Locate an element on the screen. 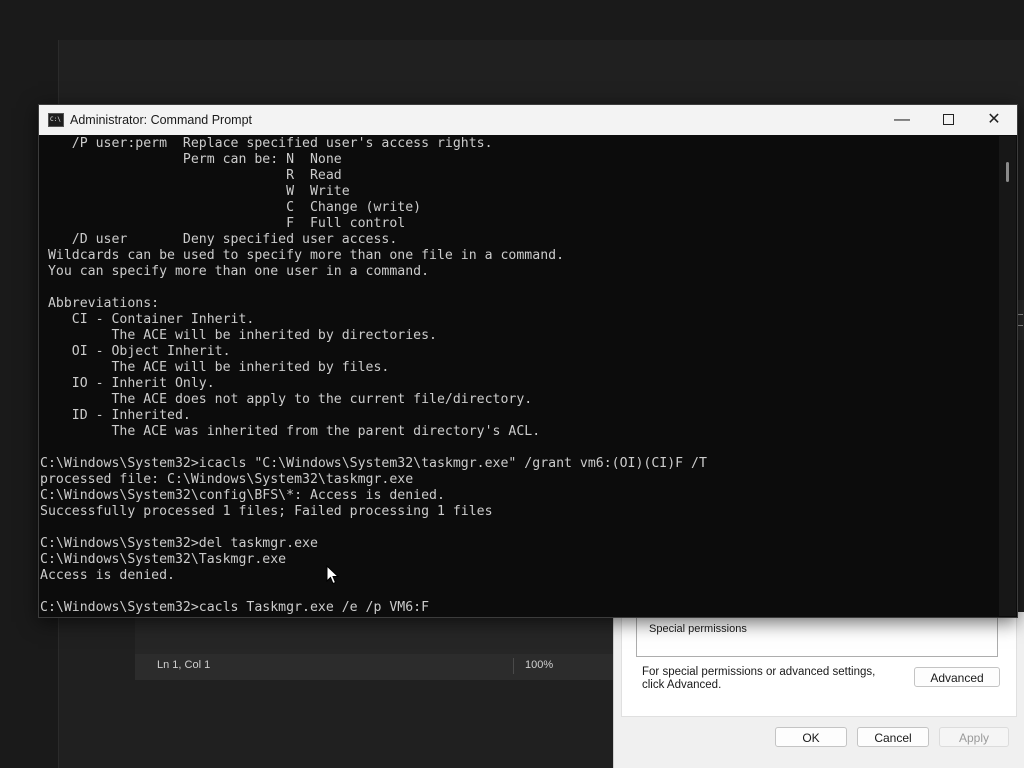 Image resolution: width=1024 pixels, height=768 pixels. advanced-button: Advanced is located at coordinates (957, 677).